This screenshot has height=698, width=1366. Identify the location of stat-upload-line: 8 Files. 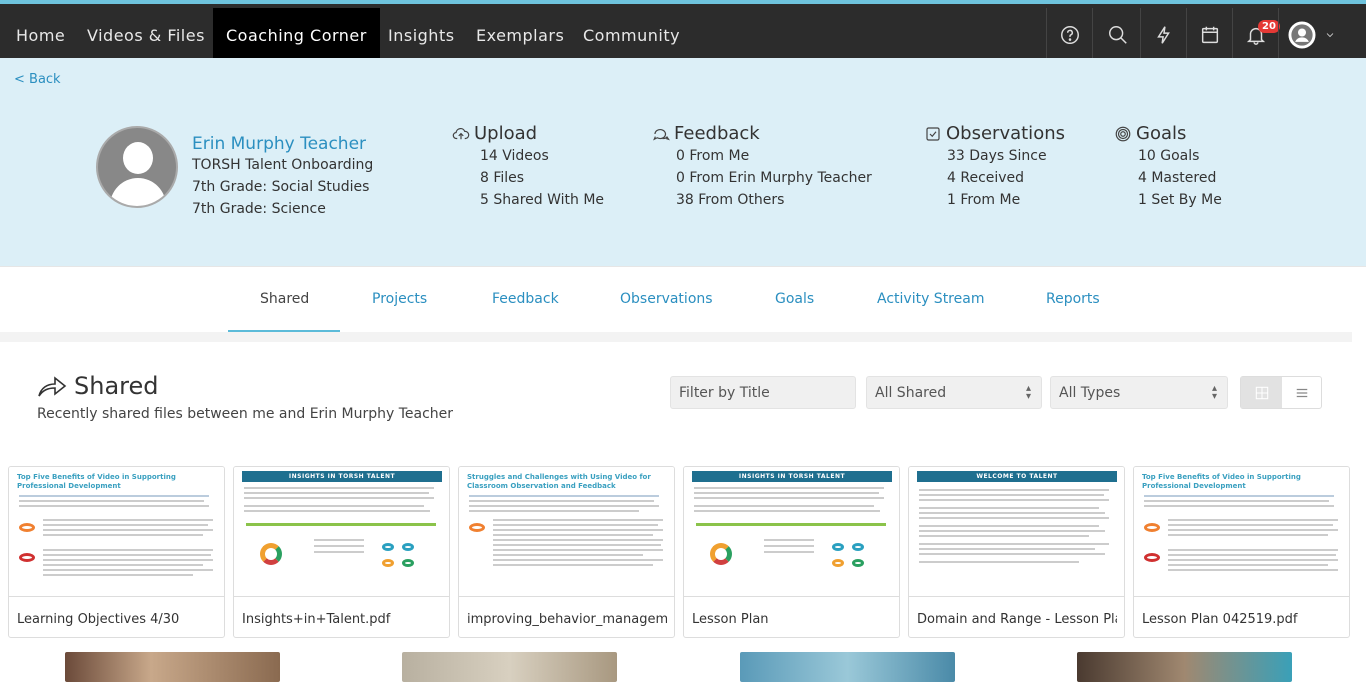
(502, 178).